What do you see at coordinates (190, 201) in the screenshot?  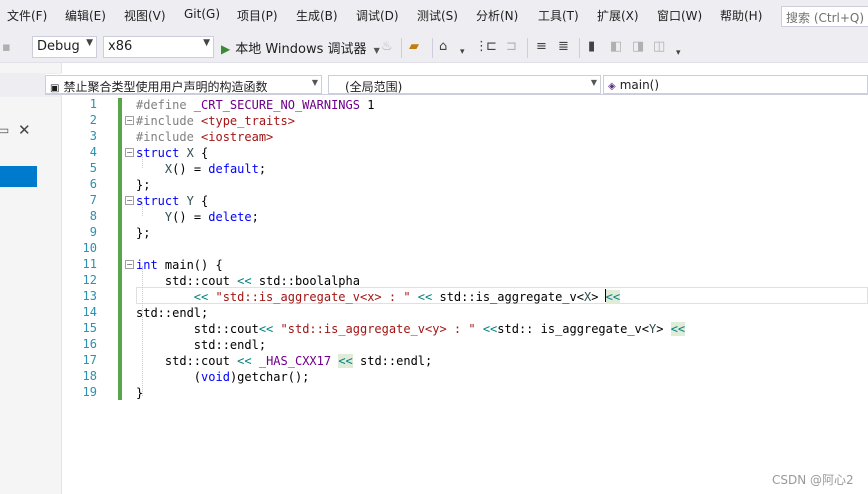 I see `code-token: Y` at bounding box center [190, 201].